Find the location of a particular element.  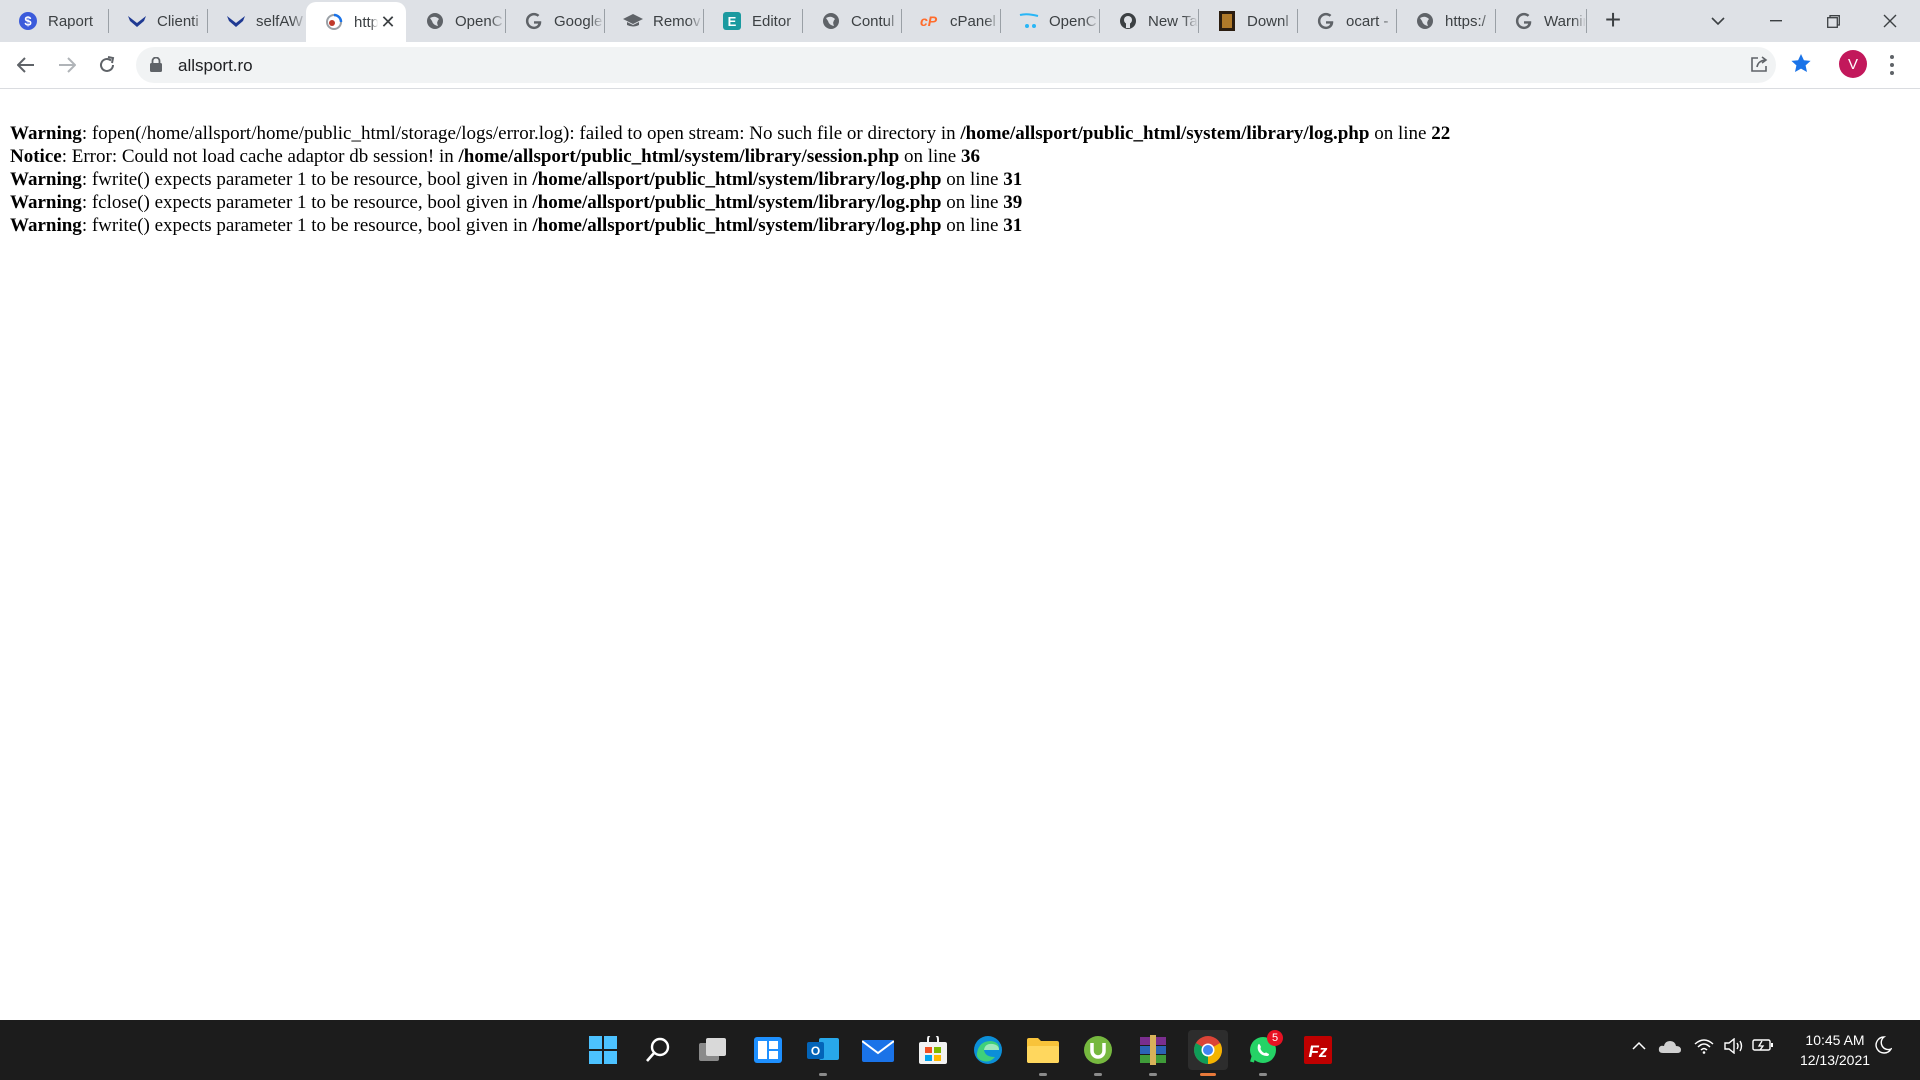

wifi-icon is located at coordinates (1704, 1048).